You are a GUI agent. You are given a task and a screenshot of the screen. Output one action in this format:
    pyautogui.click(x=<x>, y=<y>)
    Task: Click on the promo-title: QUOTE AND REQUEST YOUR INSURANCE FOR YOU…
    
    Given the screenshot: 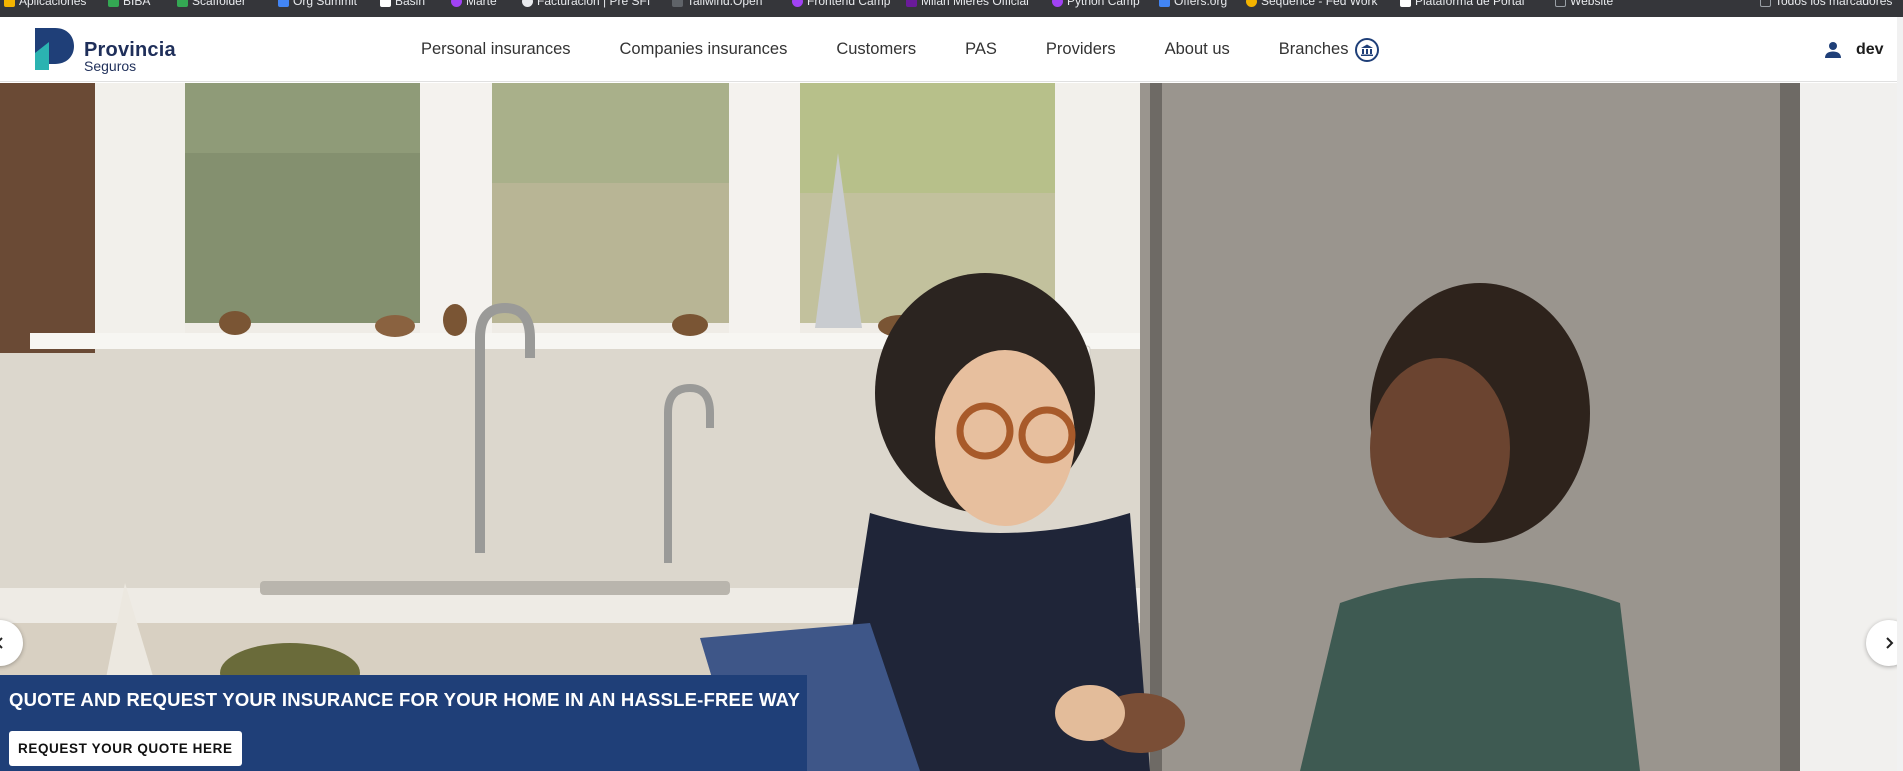 What is the action you would take?
    pyautogui.click(x=405, y=699)
    